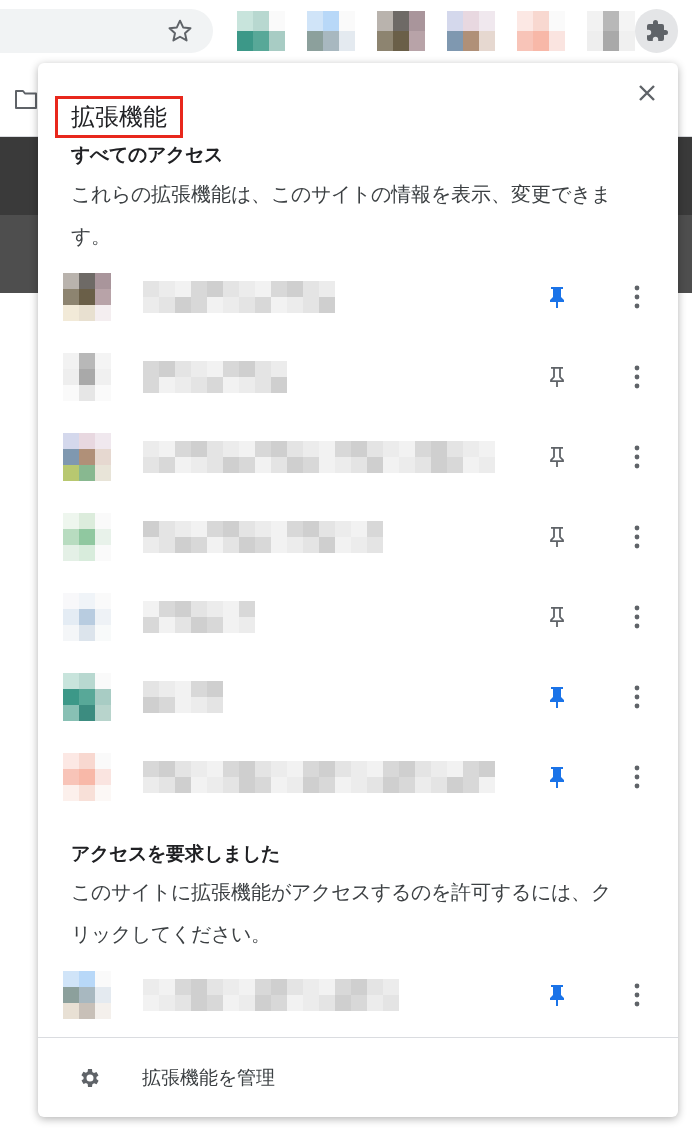  Describe the element at coordinates (647, 93) in the screenshot. I see `close-icon` at that location.